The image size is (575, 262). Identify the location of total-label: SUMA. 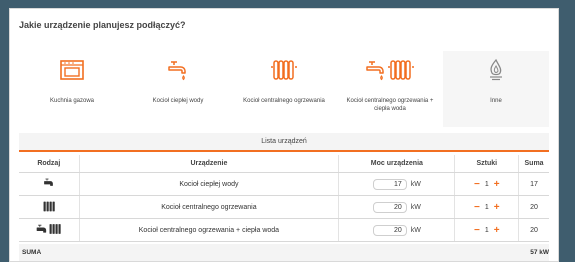
(32, 252).